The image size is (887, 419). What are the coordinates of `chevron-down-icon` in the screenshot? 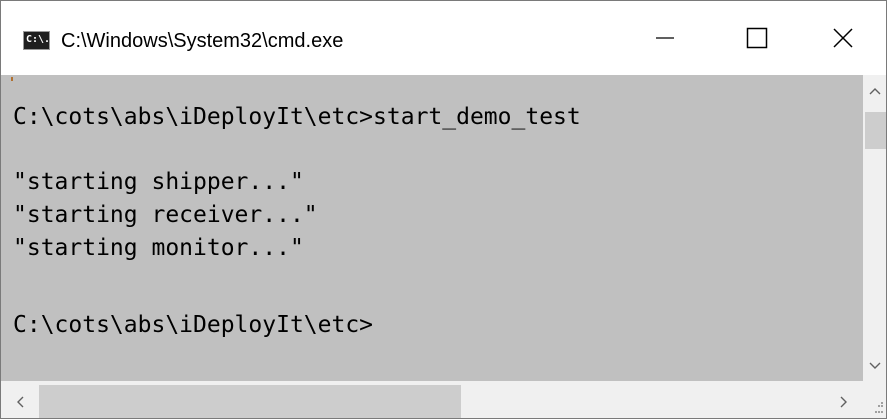 It's located at (874, 365).